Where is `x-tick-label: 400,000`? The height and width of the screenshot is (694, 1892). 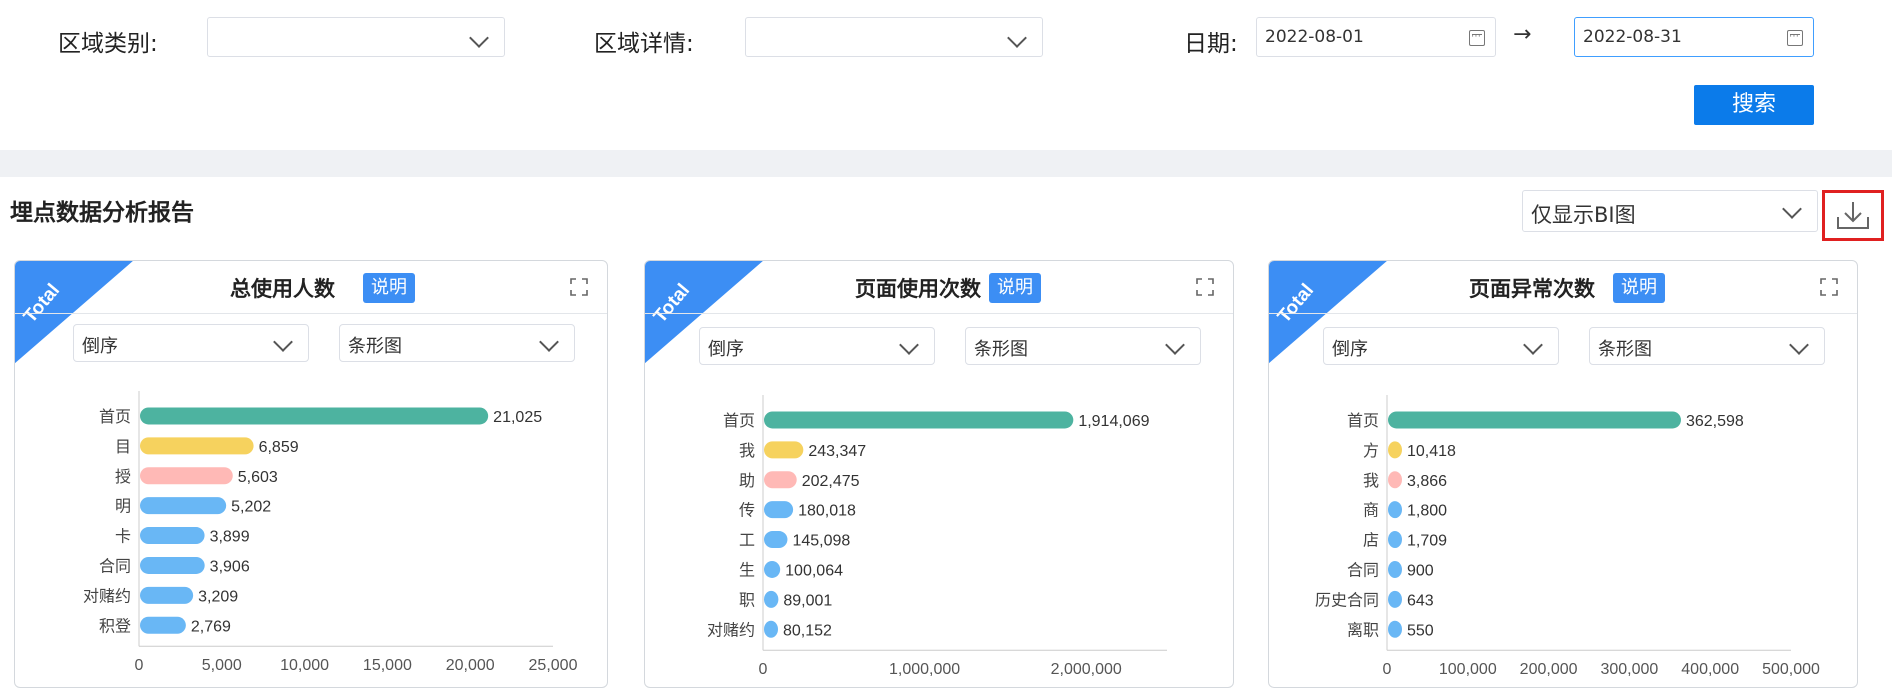 x-tick-label: 400,000 is located at coordinates (1710, 669).